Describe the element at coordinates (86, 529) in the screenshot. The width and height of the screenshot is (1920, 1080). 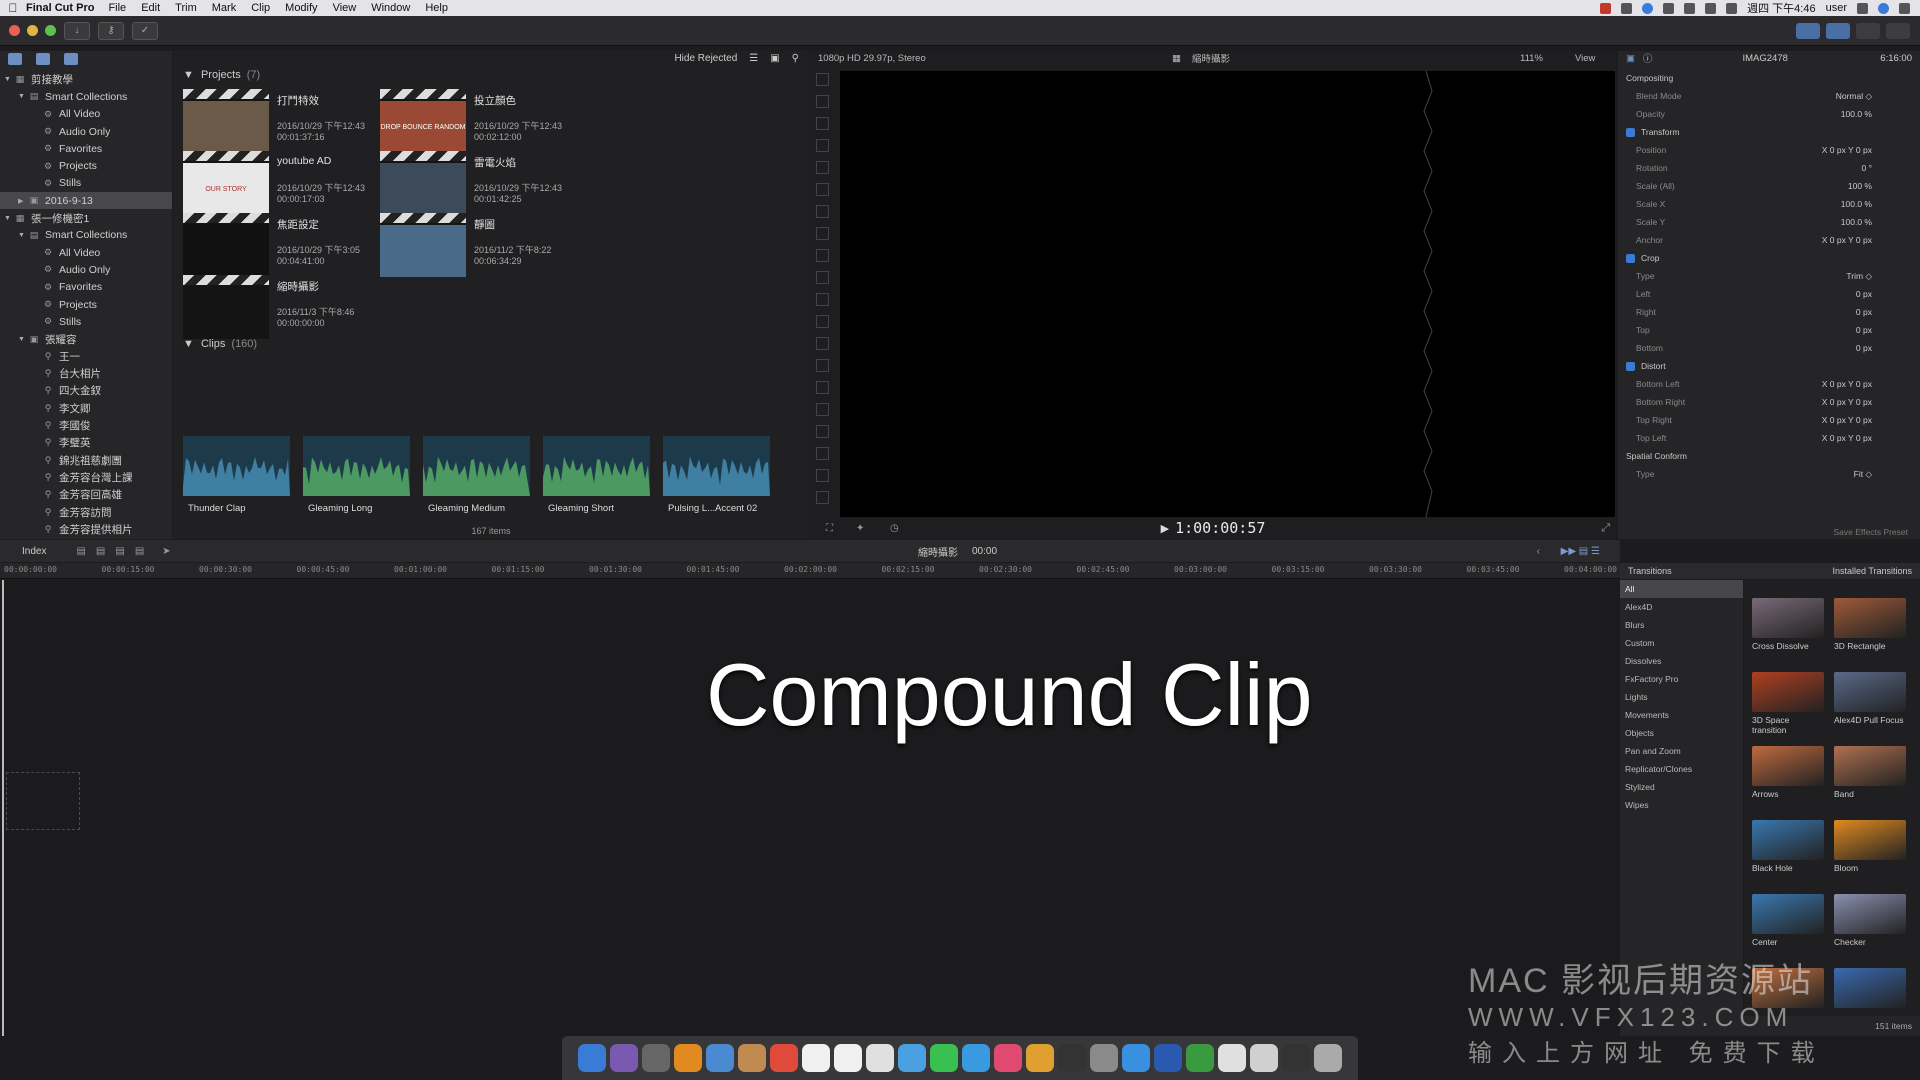
I see `library-item: ⚲ 金芳容提供相片` at that location.